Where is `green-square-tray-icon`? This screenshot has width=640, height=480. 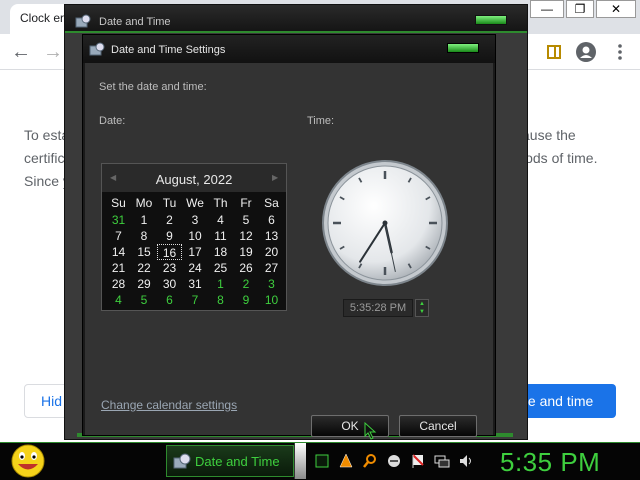 green-square-tray-icon is located at coordinates (322, 461).